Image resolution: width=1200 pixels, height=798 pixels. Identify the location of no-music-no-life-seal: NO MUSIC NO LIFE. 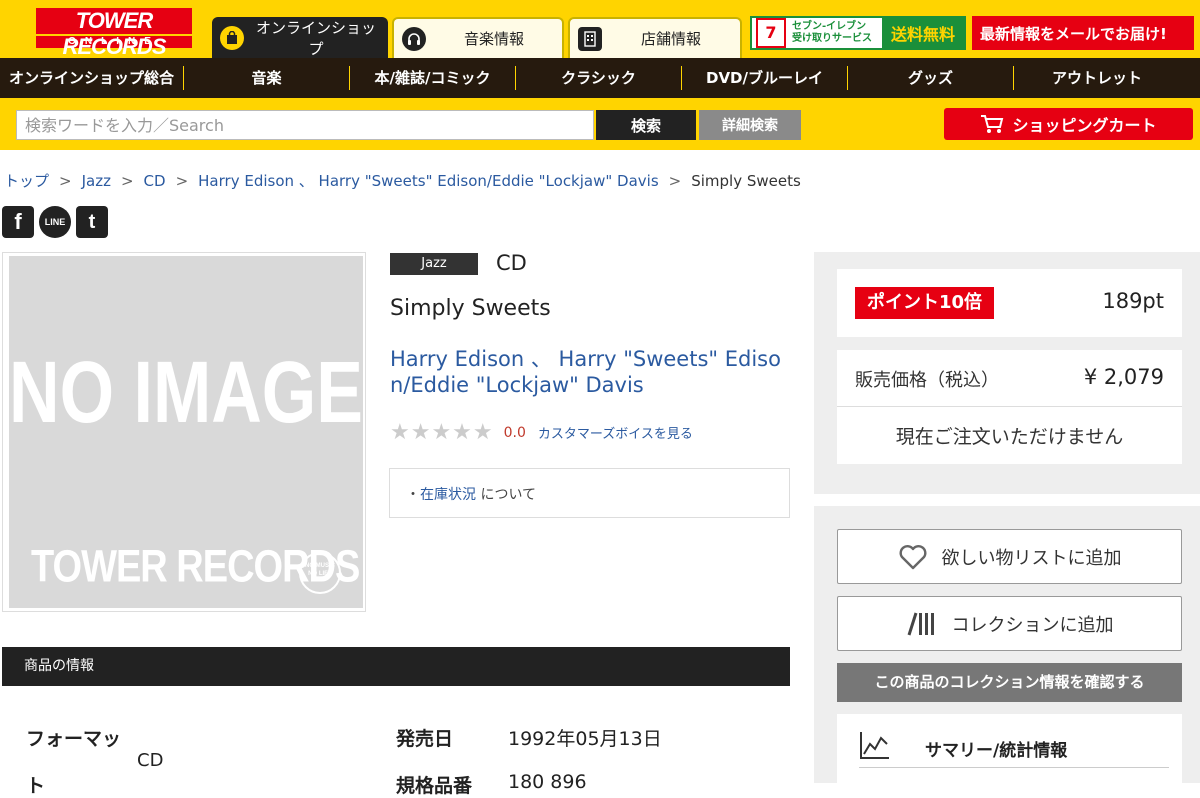
(320, 573).